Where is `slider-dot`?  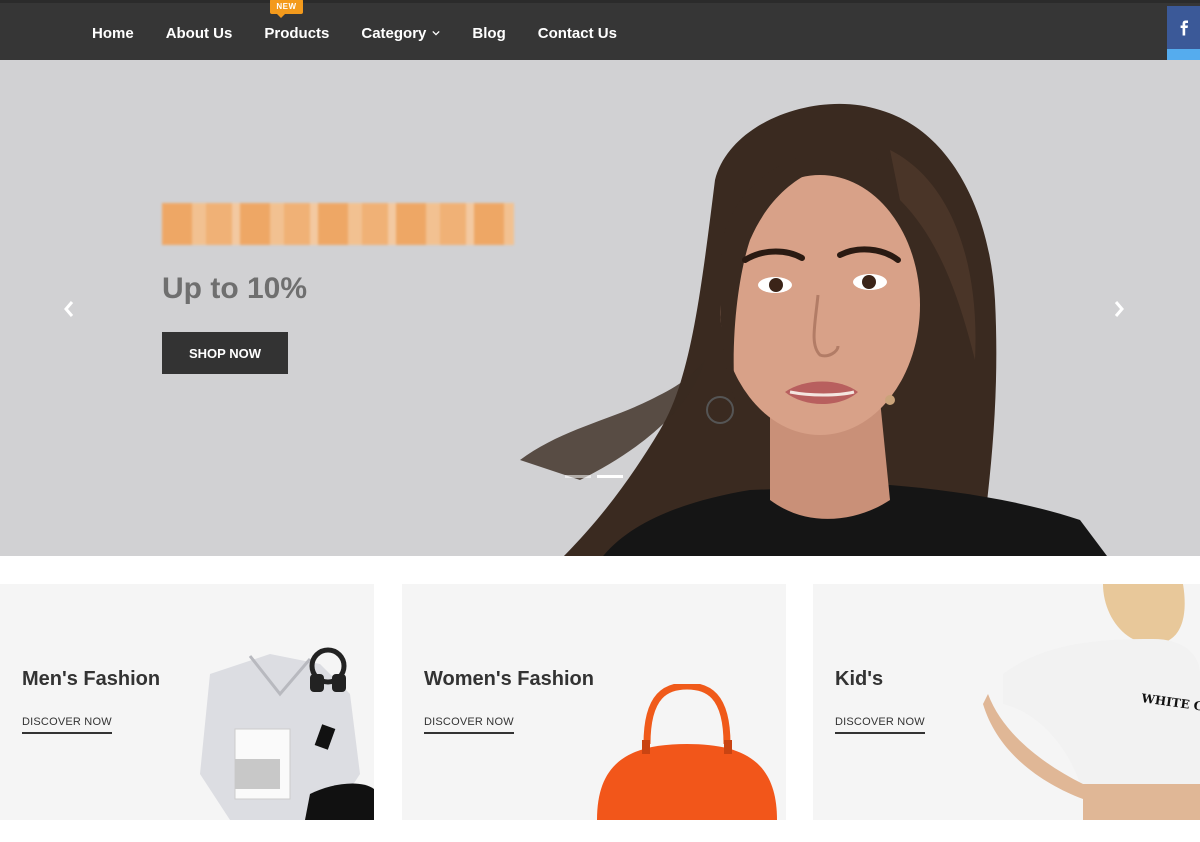 slider-dot is located at coordinates (578, 476).